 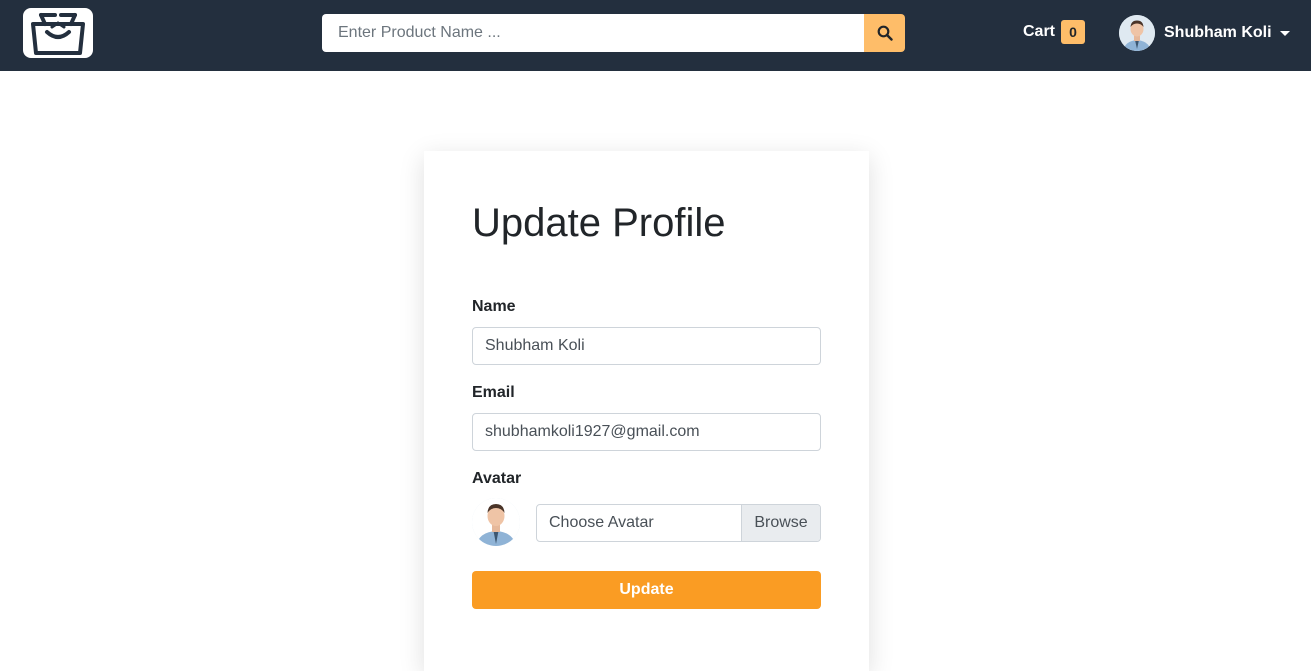 What do you see at coordinates (593, 33) in the screenshot?
I see `search-input` at bounding box center [593, 33].